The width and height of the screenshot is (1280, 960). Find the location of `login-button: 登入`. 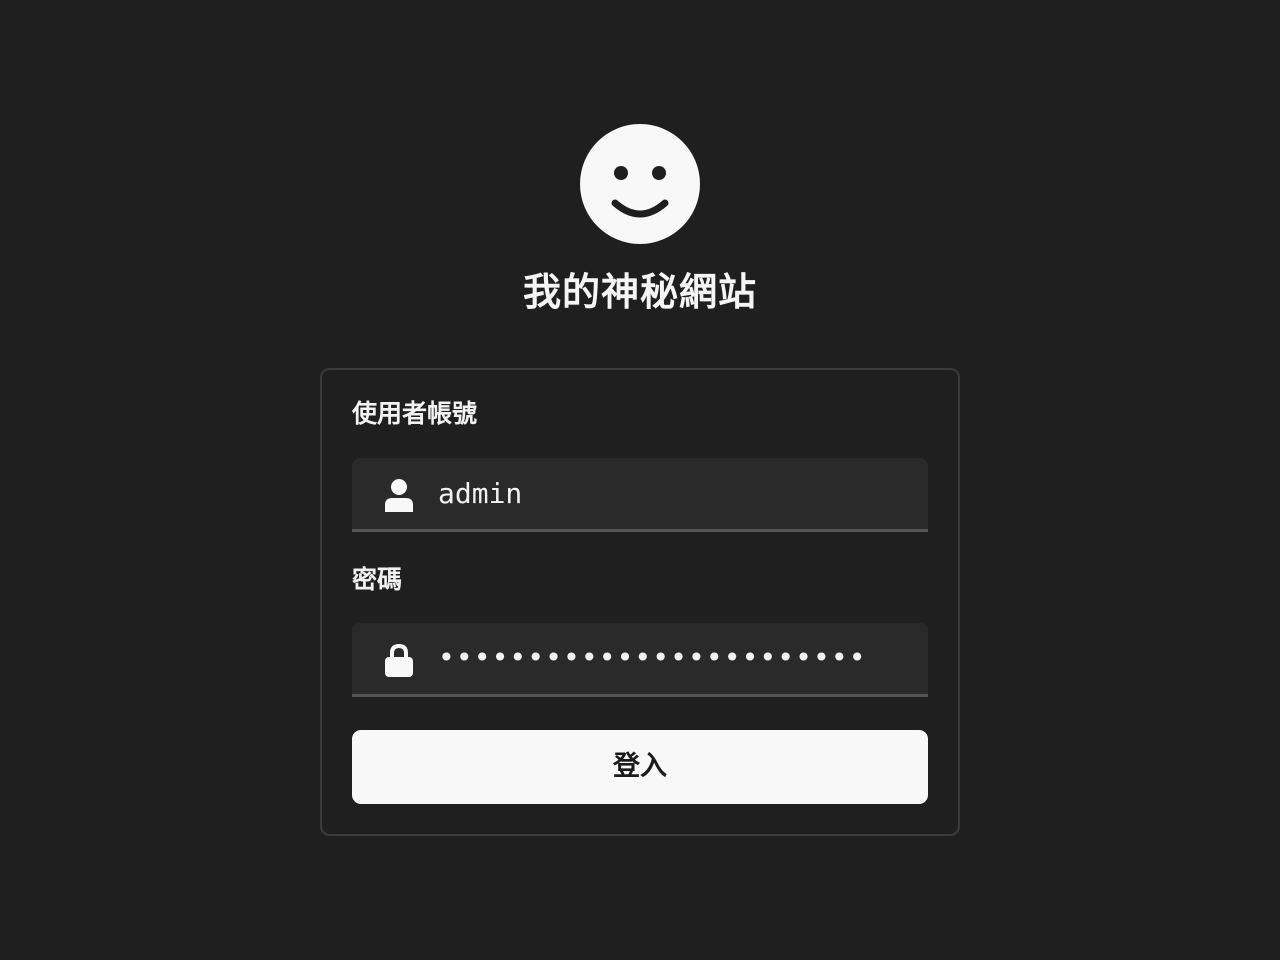

login-button: 登入 is located at coordinates (640, 767).